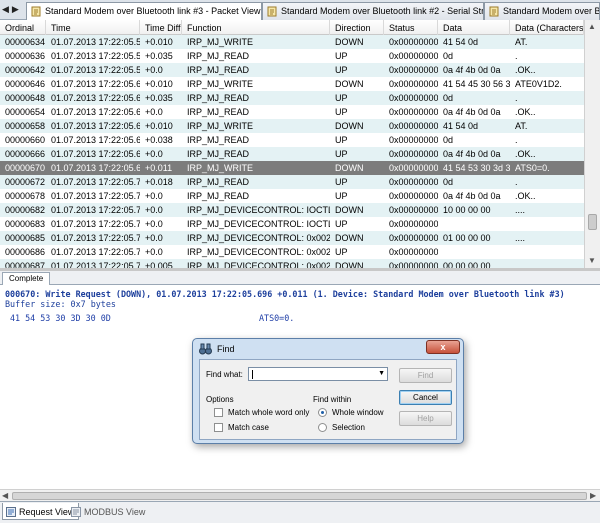 This screenshot has height=523, width=600. I want to click on buffer-size: Buffer size: 0x7 bytes, so click(60, 304).